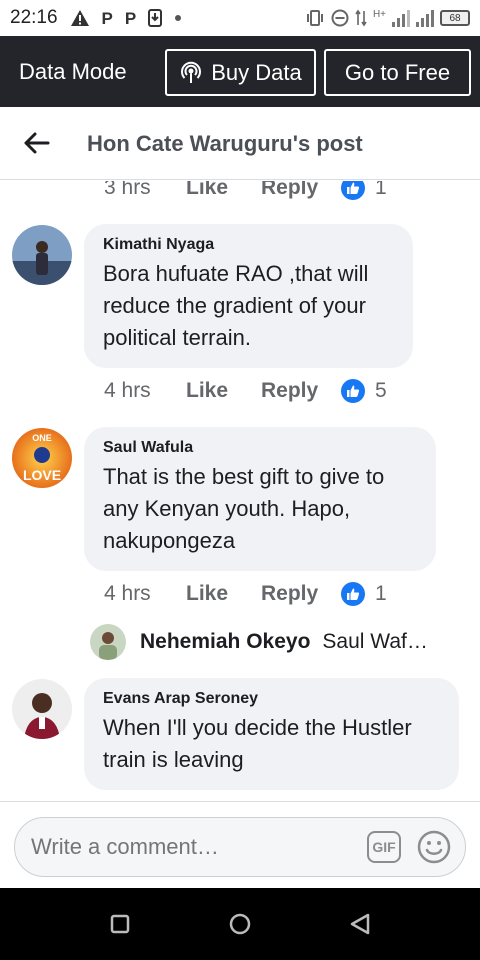  I want to click on system-nav-bar, so click(240, 924).